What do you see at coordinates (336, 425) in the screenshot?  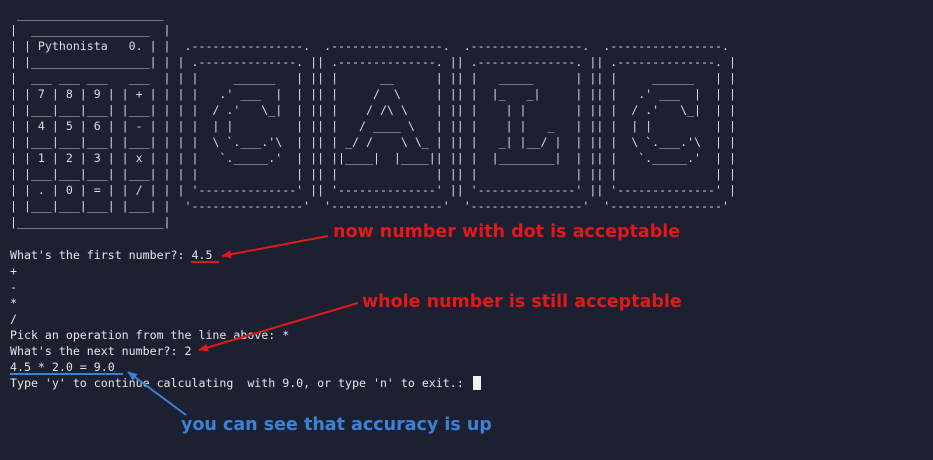 I see `accuracy-annotation: you can see that accuracy is up` at bounding box center [336, 425].